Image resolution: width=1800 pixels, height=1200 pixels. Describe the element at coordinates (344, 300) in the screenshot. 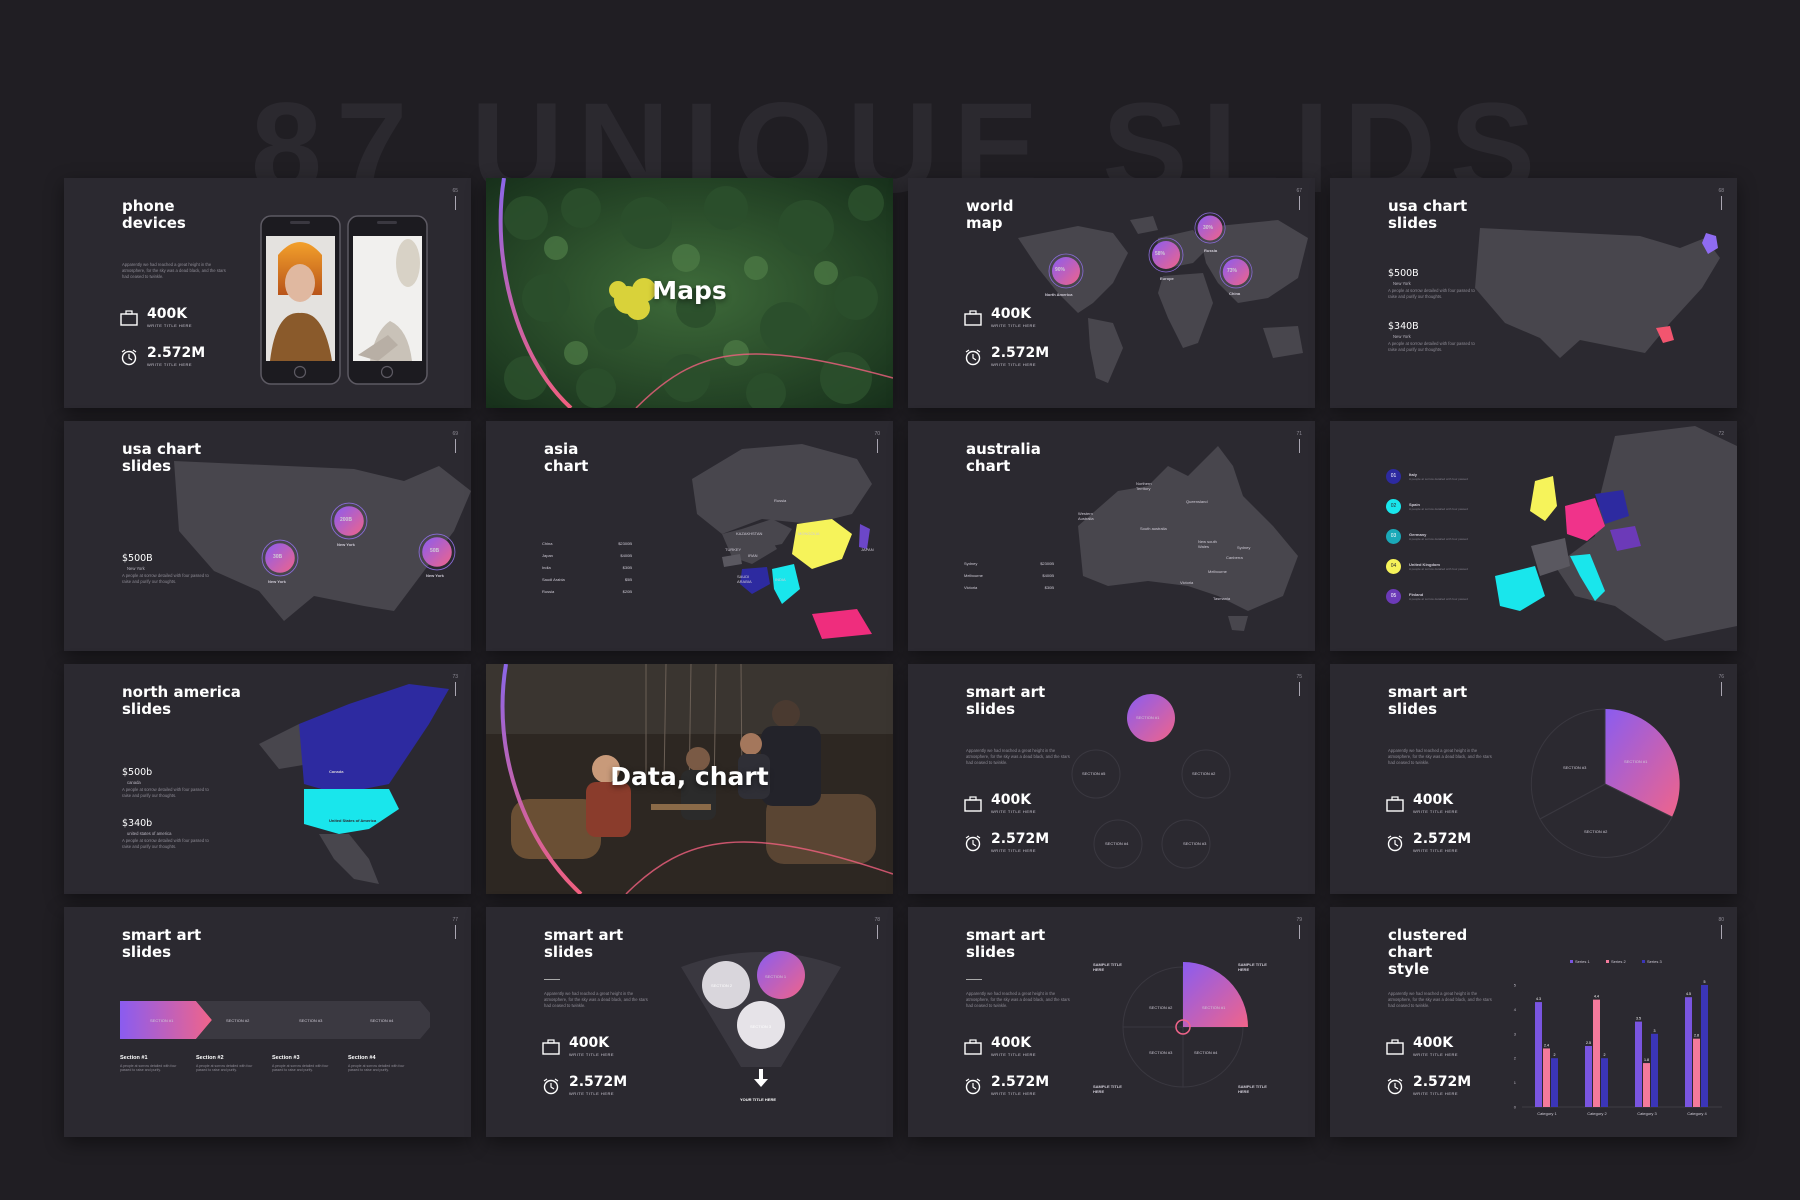

I see `phone-mockups` at that location.